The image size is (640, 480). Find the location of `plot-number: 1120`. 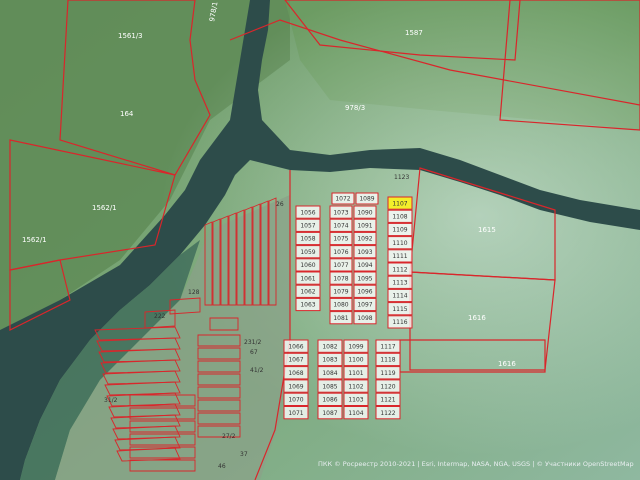

plot-number: 1120 is located at coordinates (387, 386).